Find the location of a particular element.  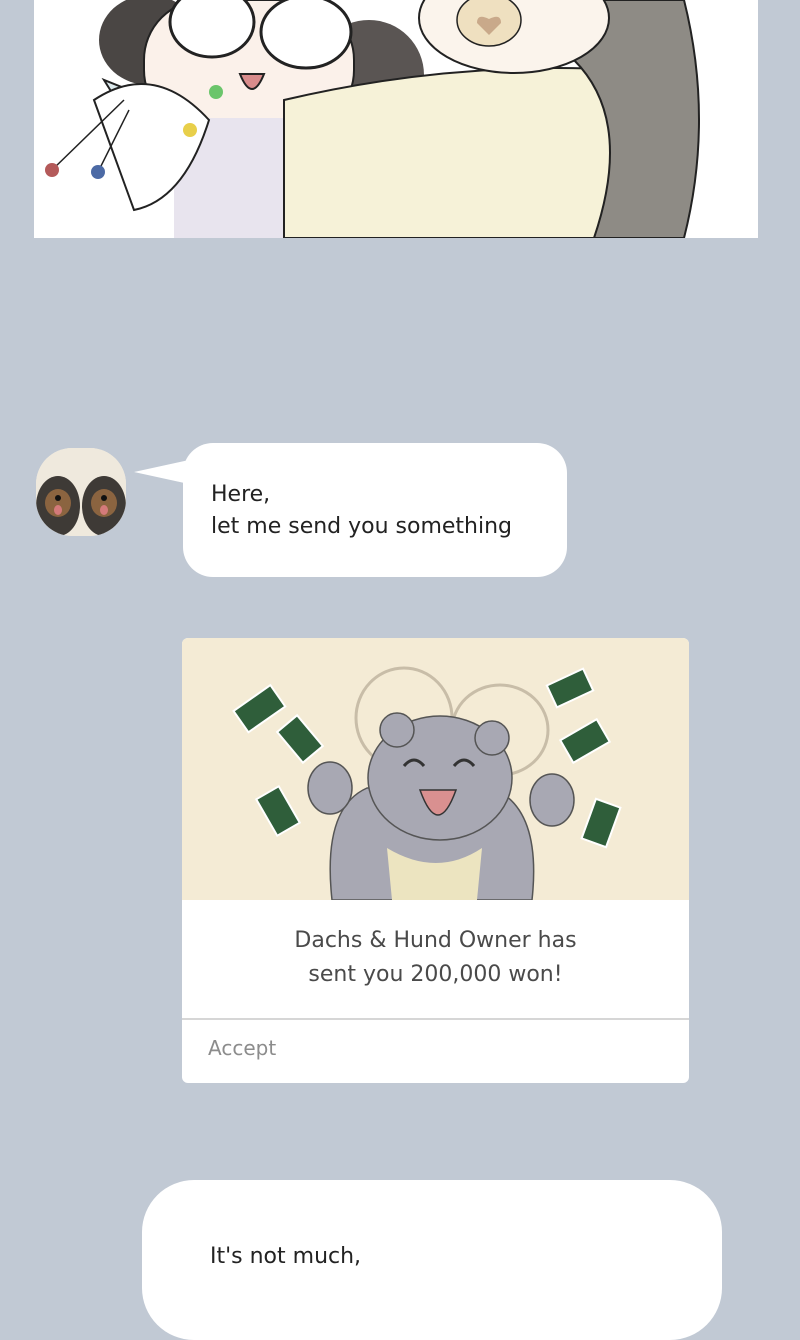

dachshund-pair-avatar-icon is located at coordinates (81, 492).